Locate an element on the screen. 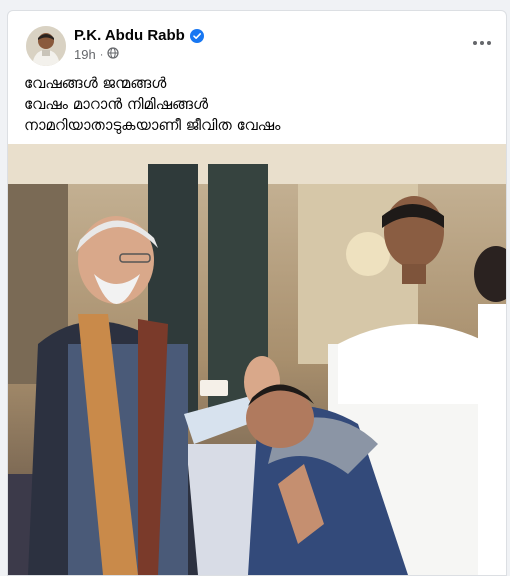  caption-line: നാമറിയാതാടുകയാണീ ജീവിത വേഷം is located at coordinates (152, 125).